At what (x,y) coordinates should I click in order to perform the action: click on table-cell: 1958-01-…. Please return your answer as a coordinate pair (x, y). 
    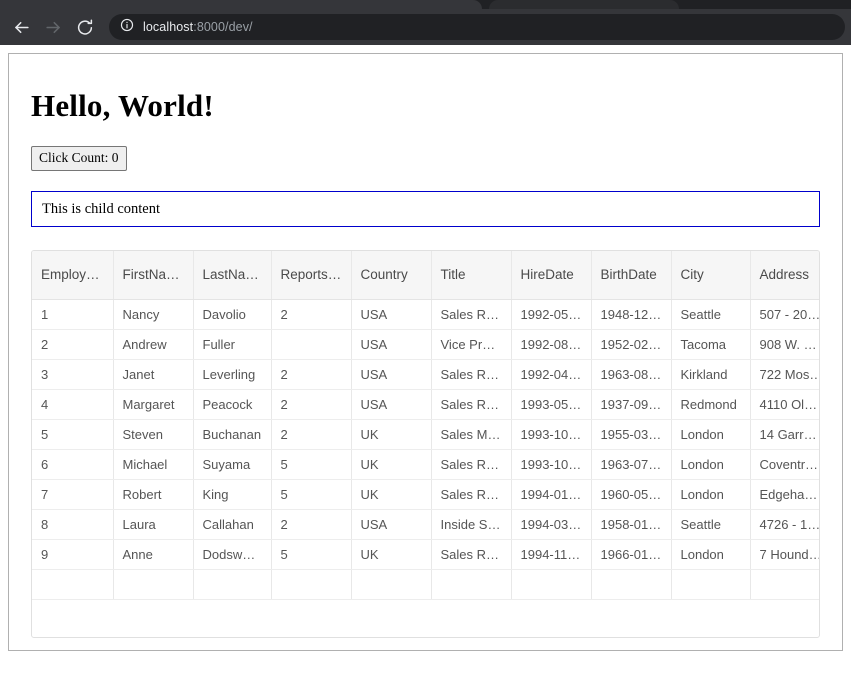
    Looking at the image, I should click on (631, 524).